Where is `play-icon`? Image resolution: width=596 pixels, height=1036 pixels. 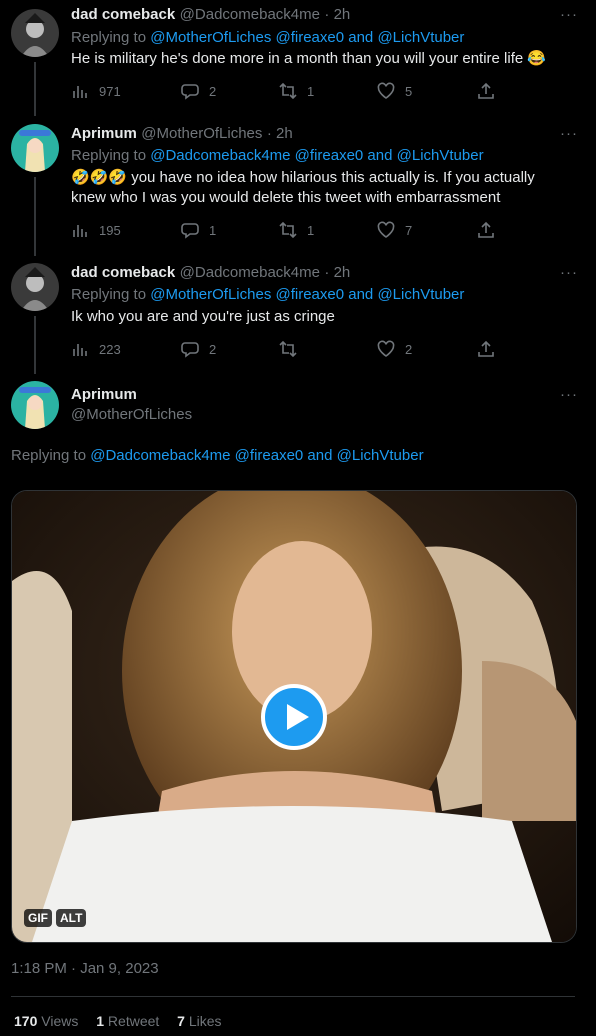
play-icon is located at coordinates (294, 717).